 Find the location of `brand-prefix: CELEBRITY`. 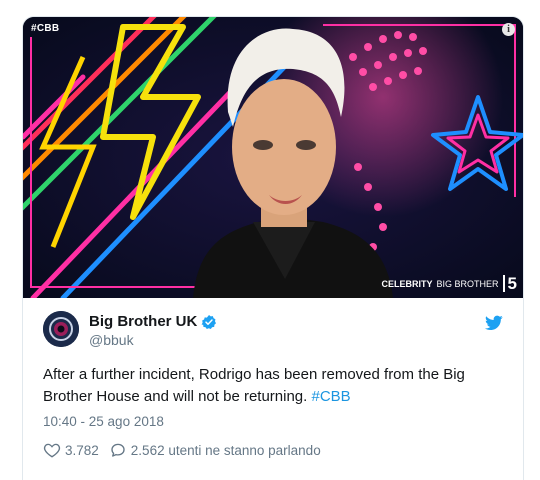

brand-prefix: CELEBRITY is located at coordinates (407, 283).